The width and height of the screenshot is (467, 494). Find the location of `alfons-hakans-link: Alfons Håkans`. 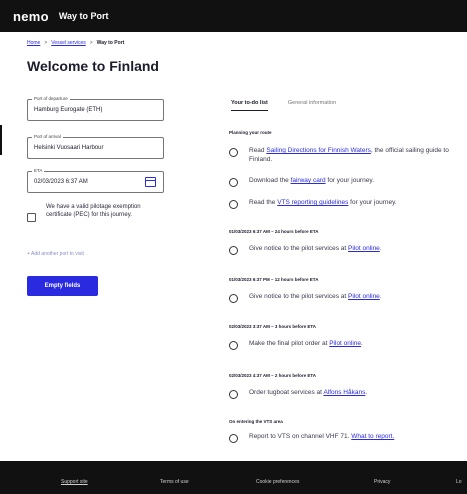

alfons-hakans-link: Alfons Håkans is located at coordinates (344, 392).